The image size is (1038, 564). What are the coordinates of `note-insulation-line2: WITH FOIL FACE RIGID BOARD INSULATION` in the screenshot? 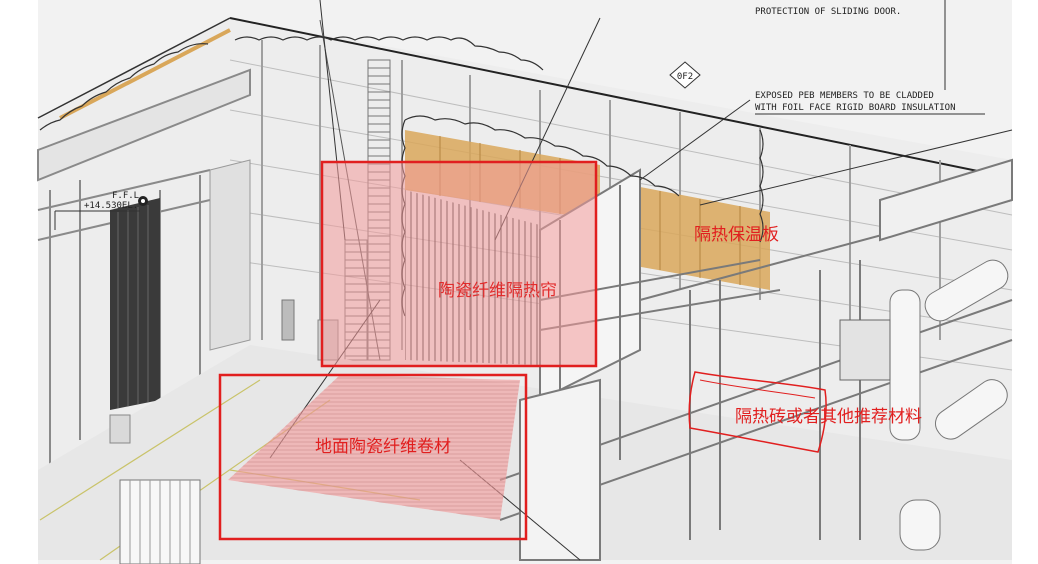 It's located at (855, 108).